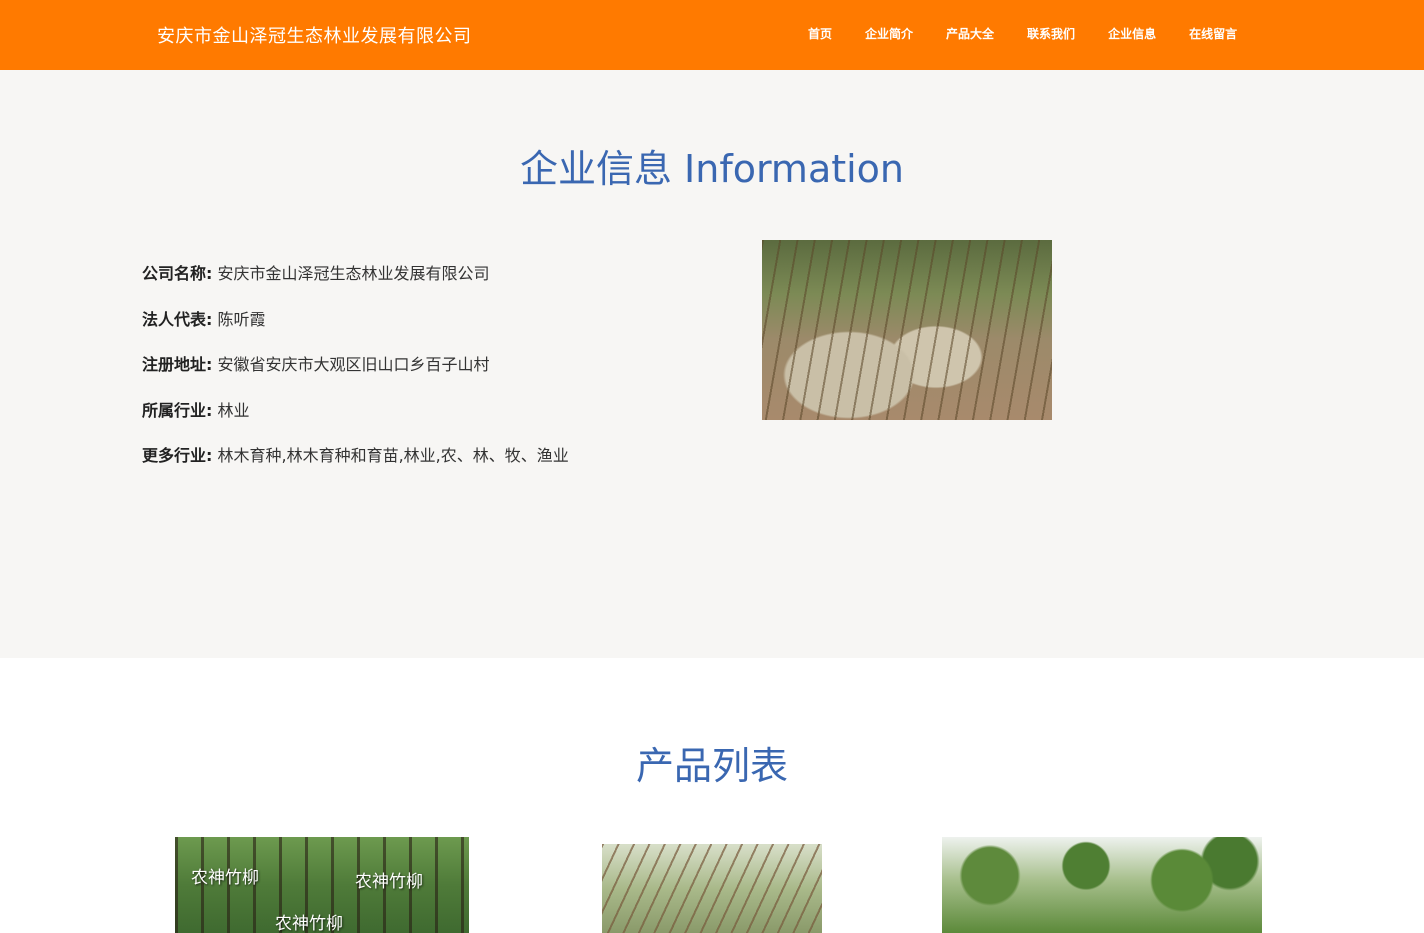 Image resolution: width=1424 pixels, height=933 pixels. Describe the element at coordinates (711, 766) in the screenshot. I see `products-section-title: 产品列表` at that location.